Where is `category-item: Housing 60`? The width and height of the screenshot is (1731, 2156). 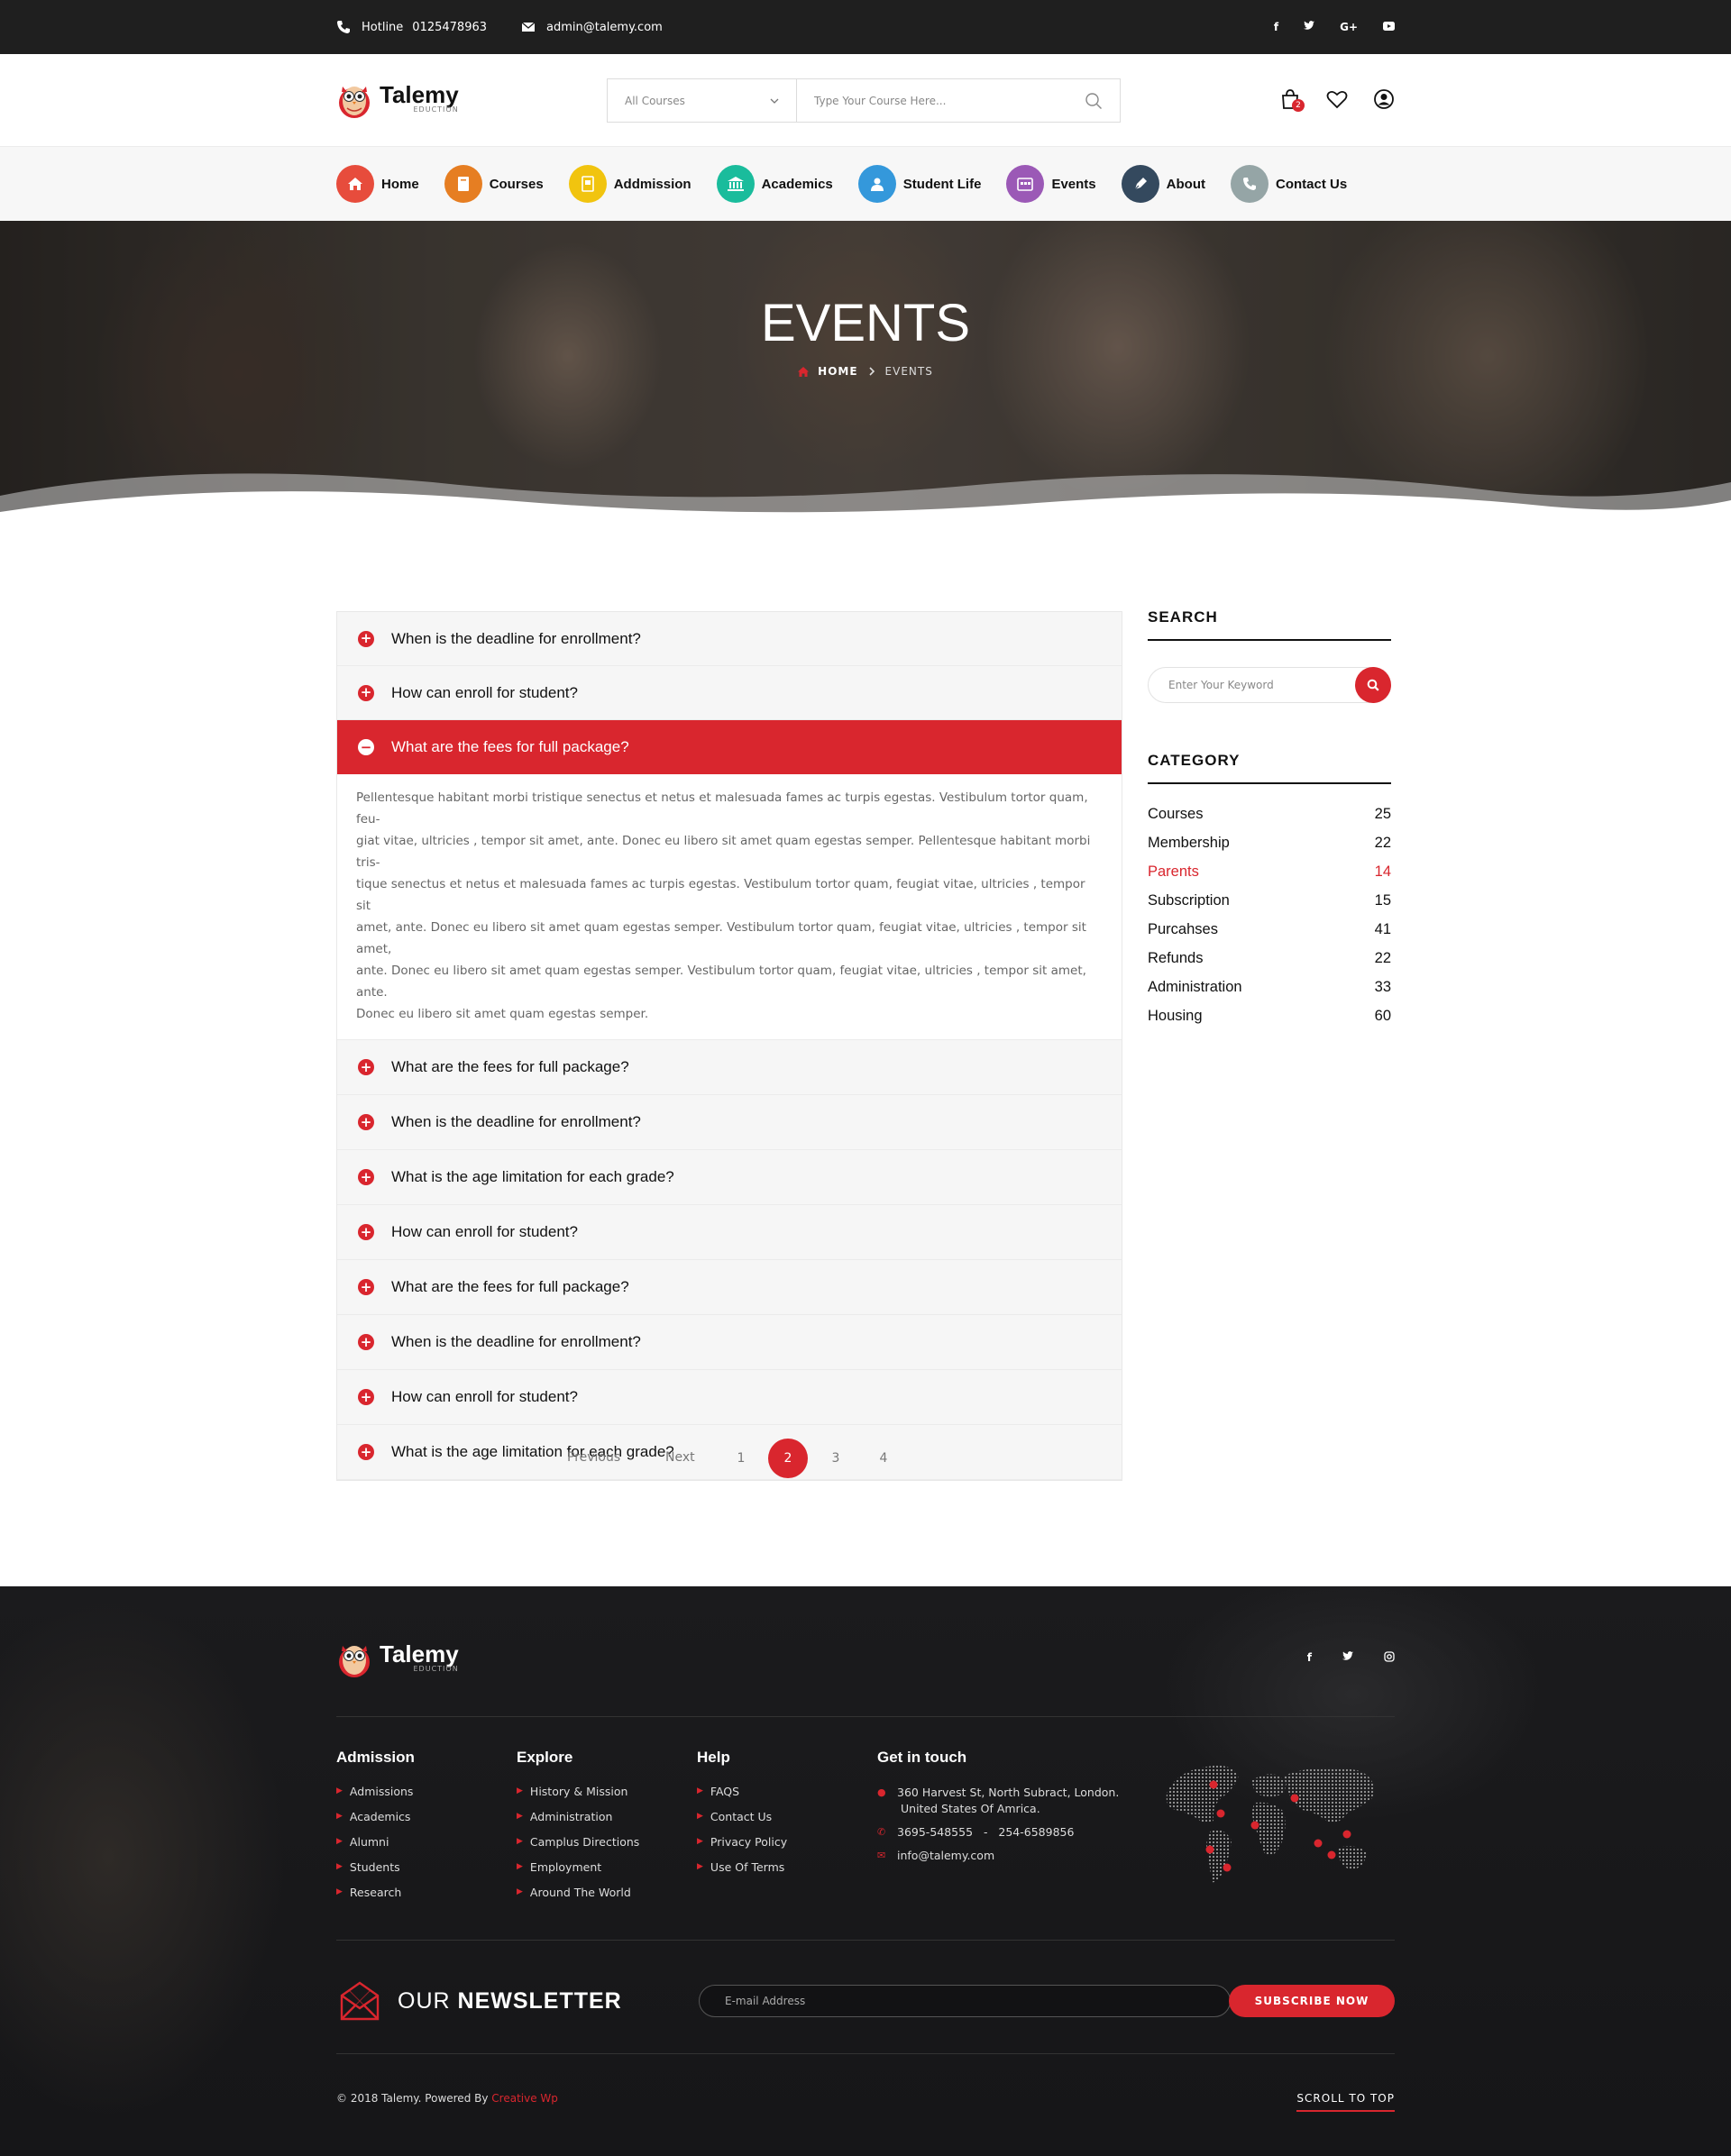
category-item: Housing 60 is located at coordinates (1269, 1022).